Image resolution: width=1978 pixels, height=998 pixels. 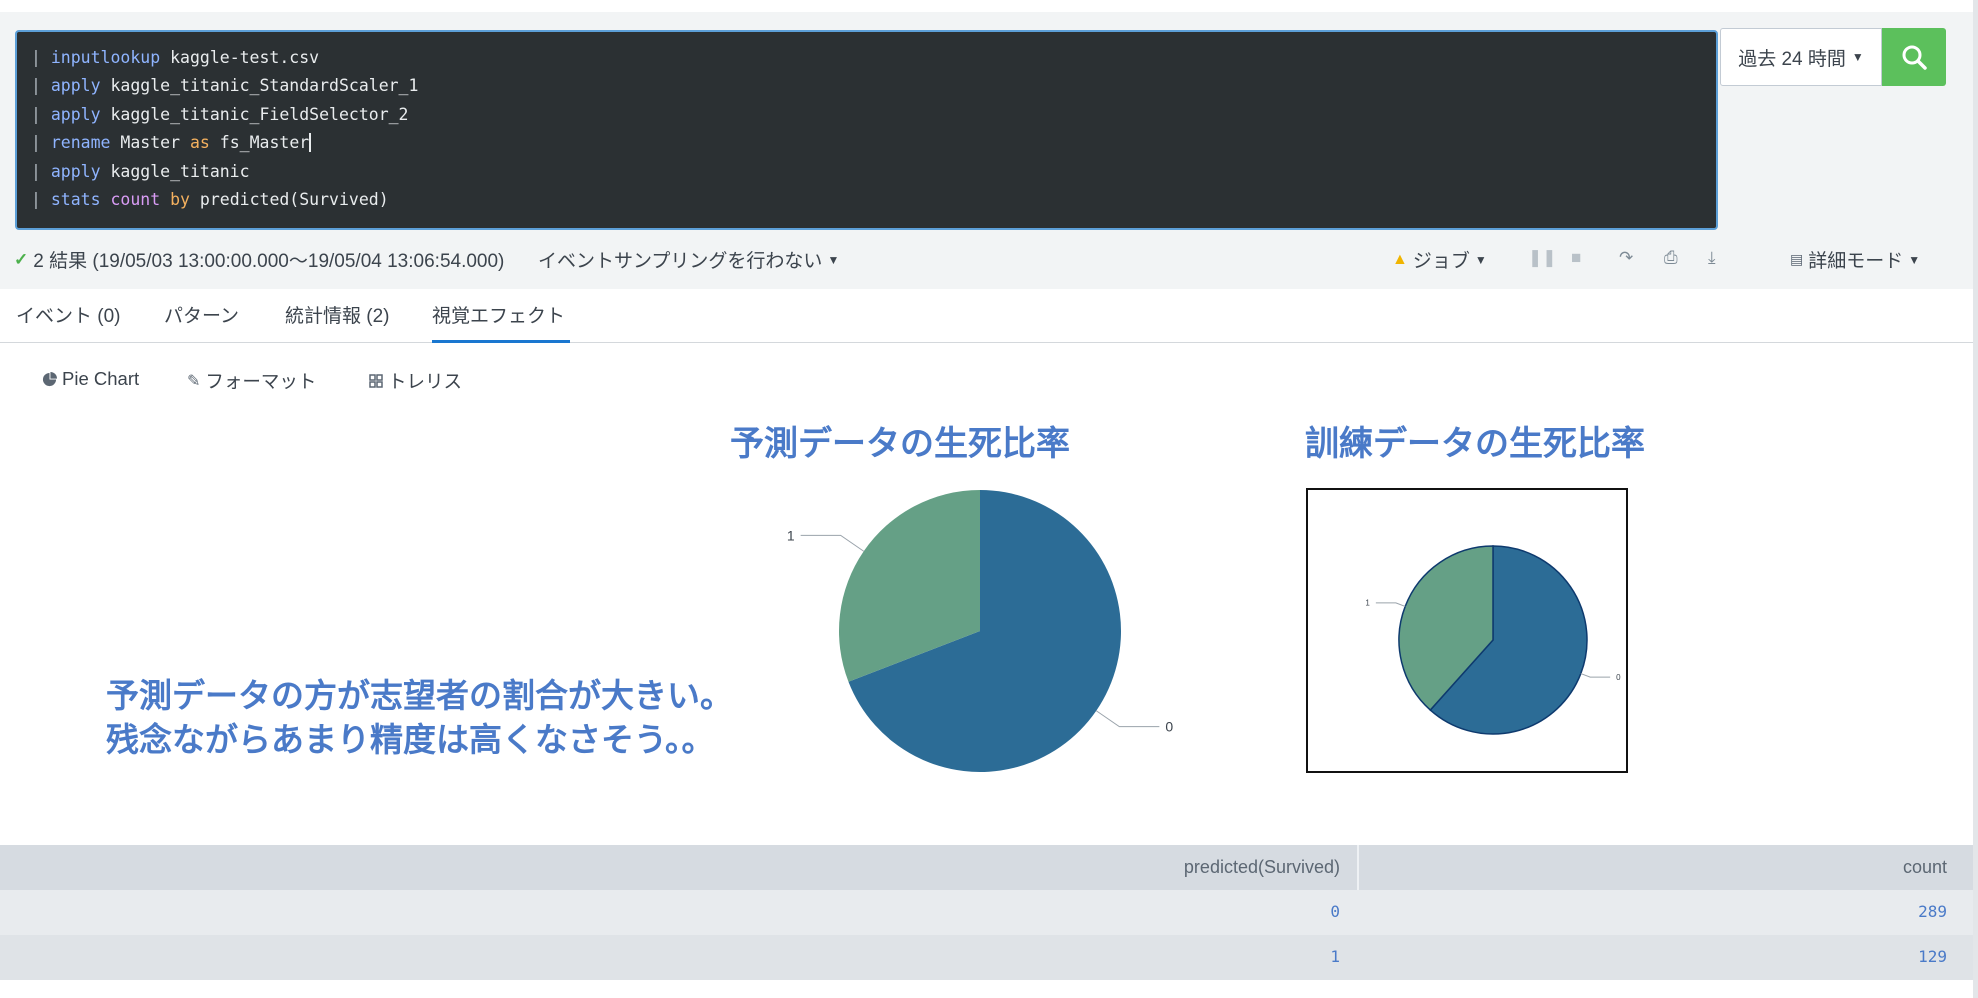 I want to click on pencil-icon: ✎, so click(x=194, y=381).